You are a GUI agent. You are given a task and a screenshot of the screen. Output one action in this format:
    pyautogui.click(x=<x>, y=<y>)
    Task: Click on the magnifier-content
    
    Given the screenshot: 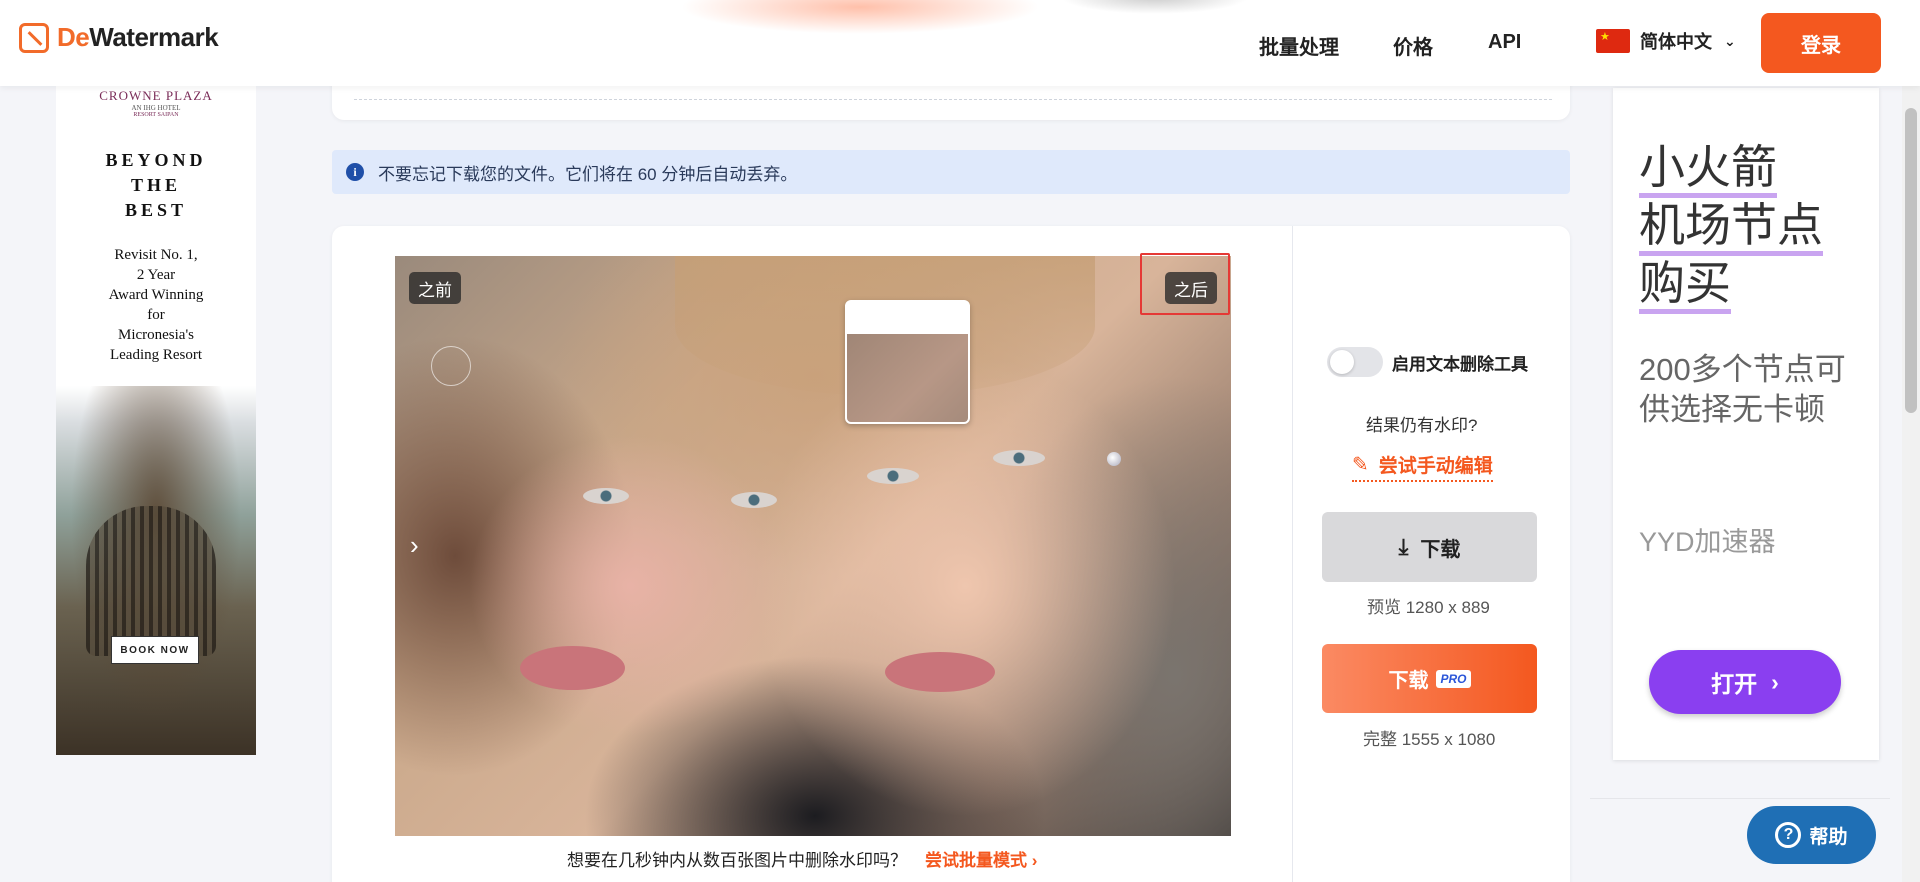 What is the action you would take?
    pyautogui.click(x=907, y=378)
    